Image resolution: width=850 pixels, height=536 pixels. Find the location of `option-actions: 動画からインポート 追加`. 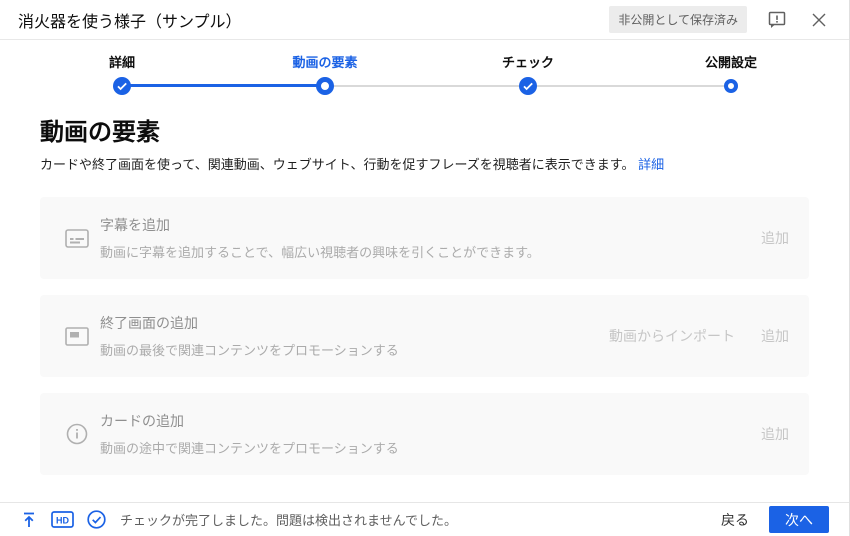

option-actions: 動画からインポート 追加 is located at coordinates (699, 336).